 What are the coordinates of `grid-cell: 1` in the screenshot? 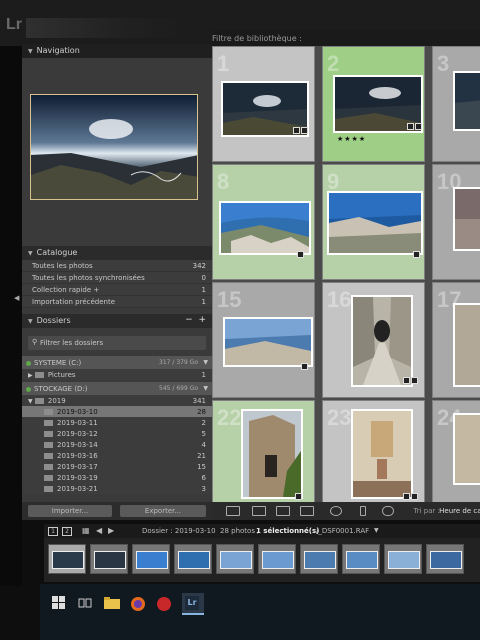 It's located at (263, 104).